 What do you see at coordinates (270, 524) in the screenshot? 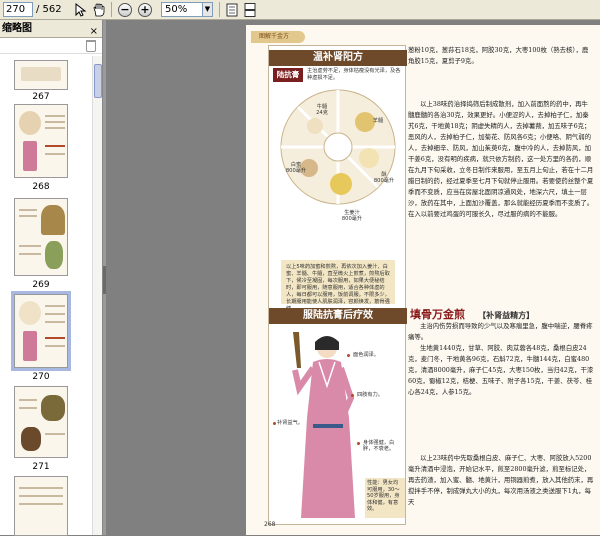
I see `page-number: 268` at bounding box center [270, 524].